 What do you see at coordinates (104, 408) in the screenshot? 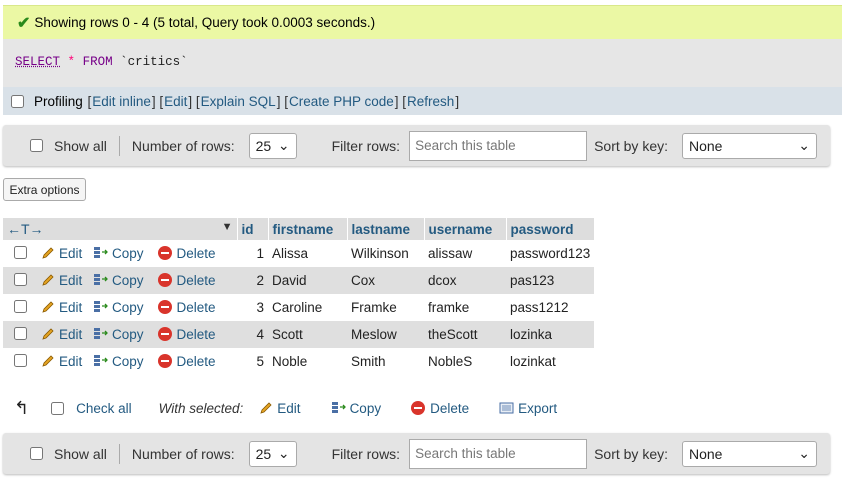
I see `check-all-link: Check all` at bounding box center [104, 408].